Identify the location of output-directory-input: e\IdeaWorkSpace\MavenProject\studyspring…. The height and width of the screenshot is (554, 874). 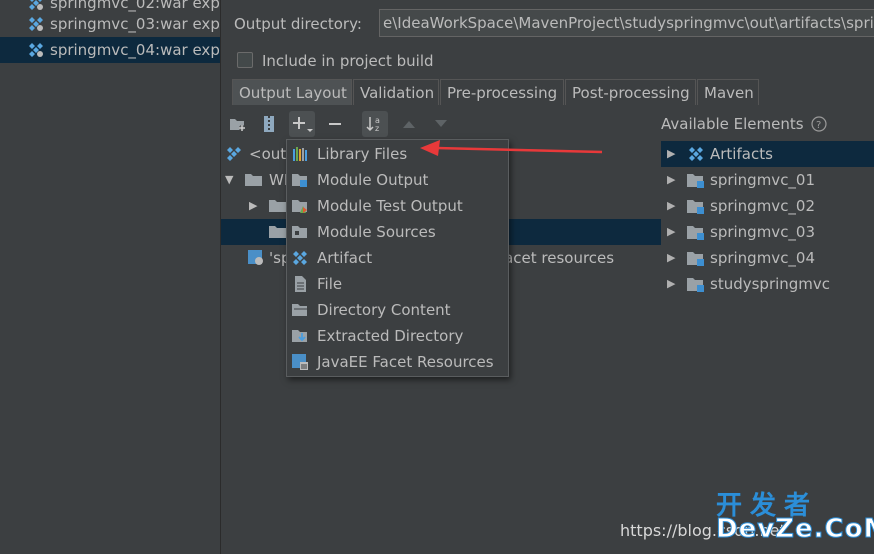
(626, 23).